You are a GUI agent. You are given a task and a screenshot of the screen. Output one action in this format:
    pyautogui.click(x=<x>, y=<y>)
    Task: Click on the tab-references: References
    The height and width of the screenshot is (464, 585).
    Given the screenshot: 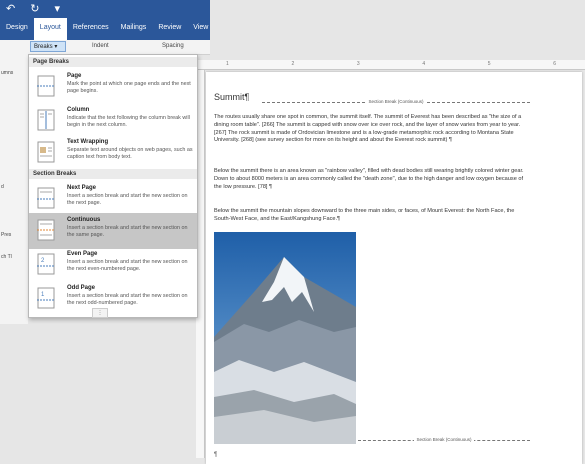 What is the action you would take?
    pyautogui.click(x=91, y=29)
    